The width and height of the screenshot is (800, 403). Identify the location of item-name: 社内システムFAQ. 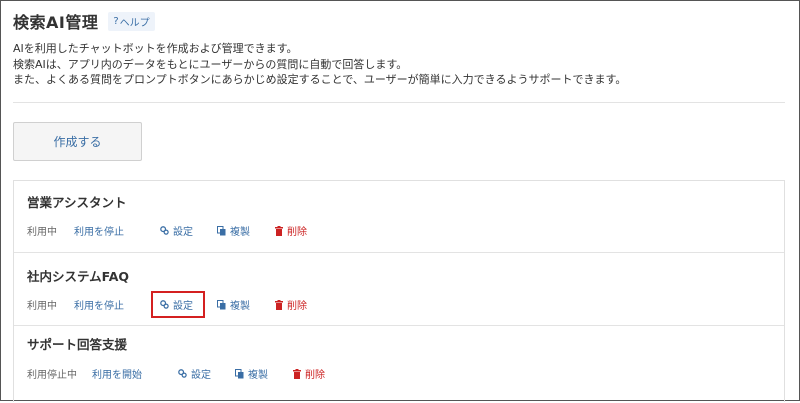
(78, 276).